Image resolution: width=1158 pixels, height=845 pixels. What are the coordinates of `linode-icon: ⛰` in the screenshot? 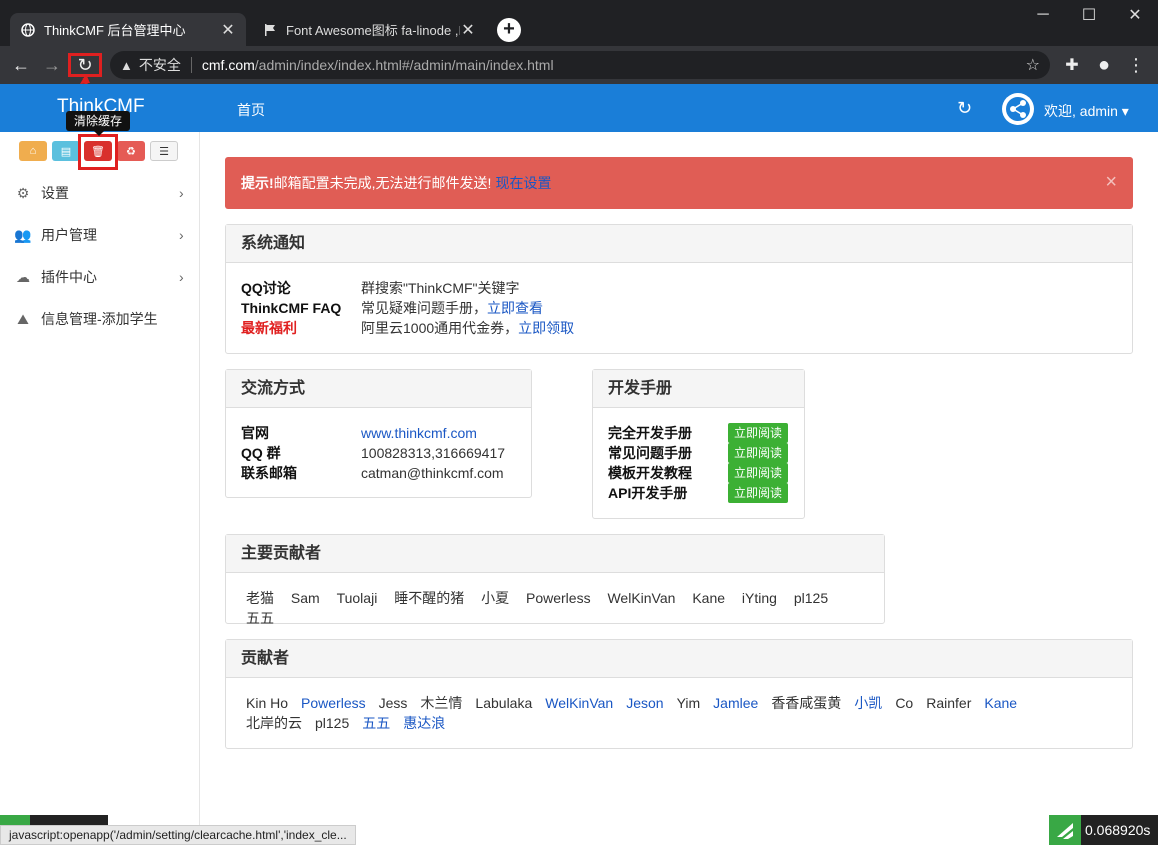 It's located at (23, 318).